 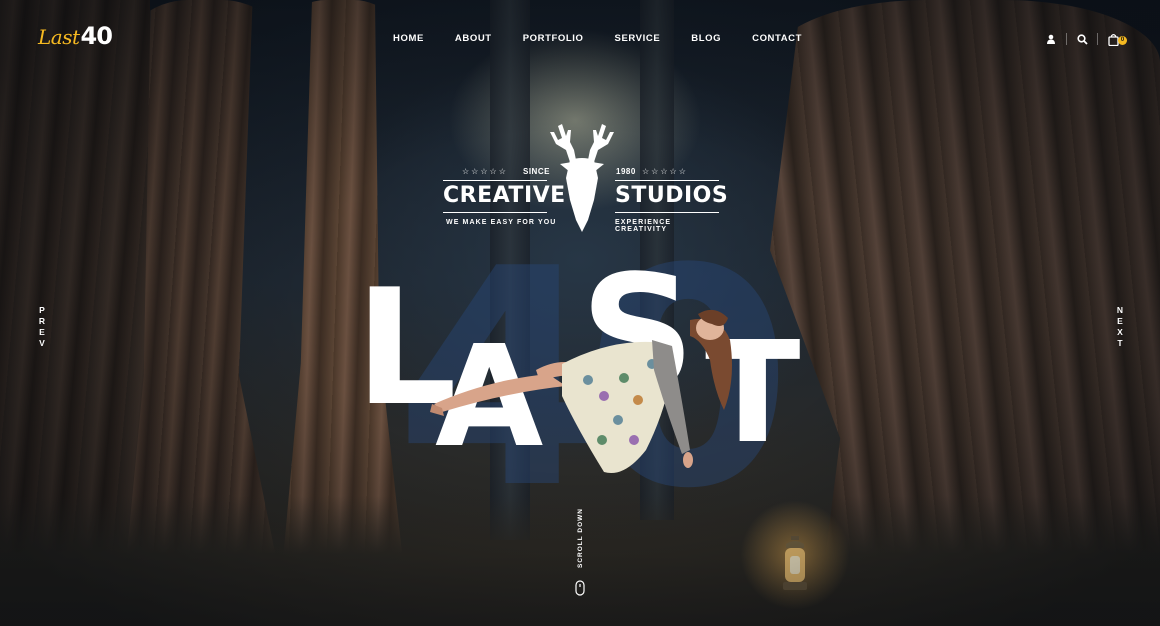 I want to click on prev-label: PREV, so click(x=42, y=327).